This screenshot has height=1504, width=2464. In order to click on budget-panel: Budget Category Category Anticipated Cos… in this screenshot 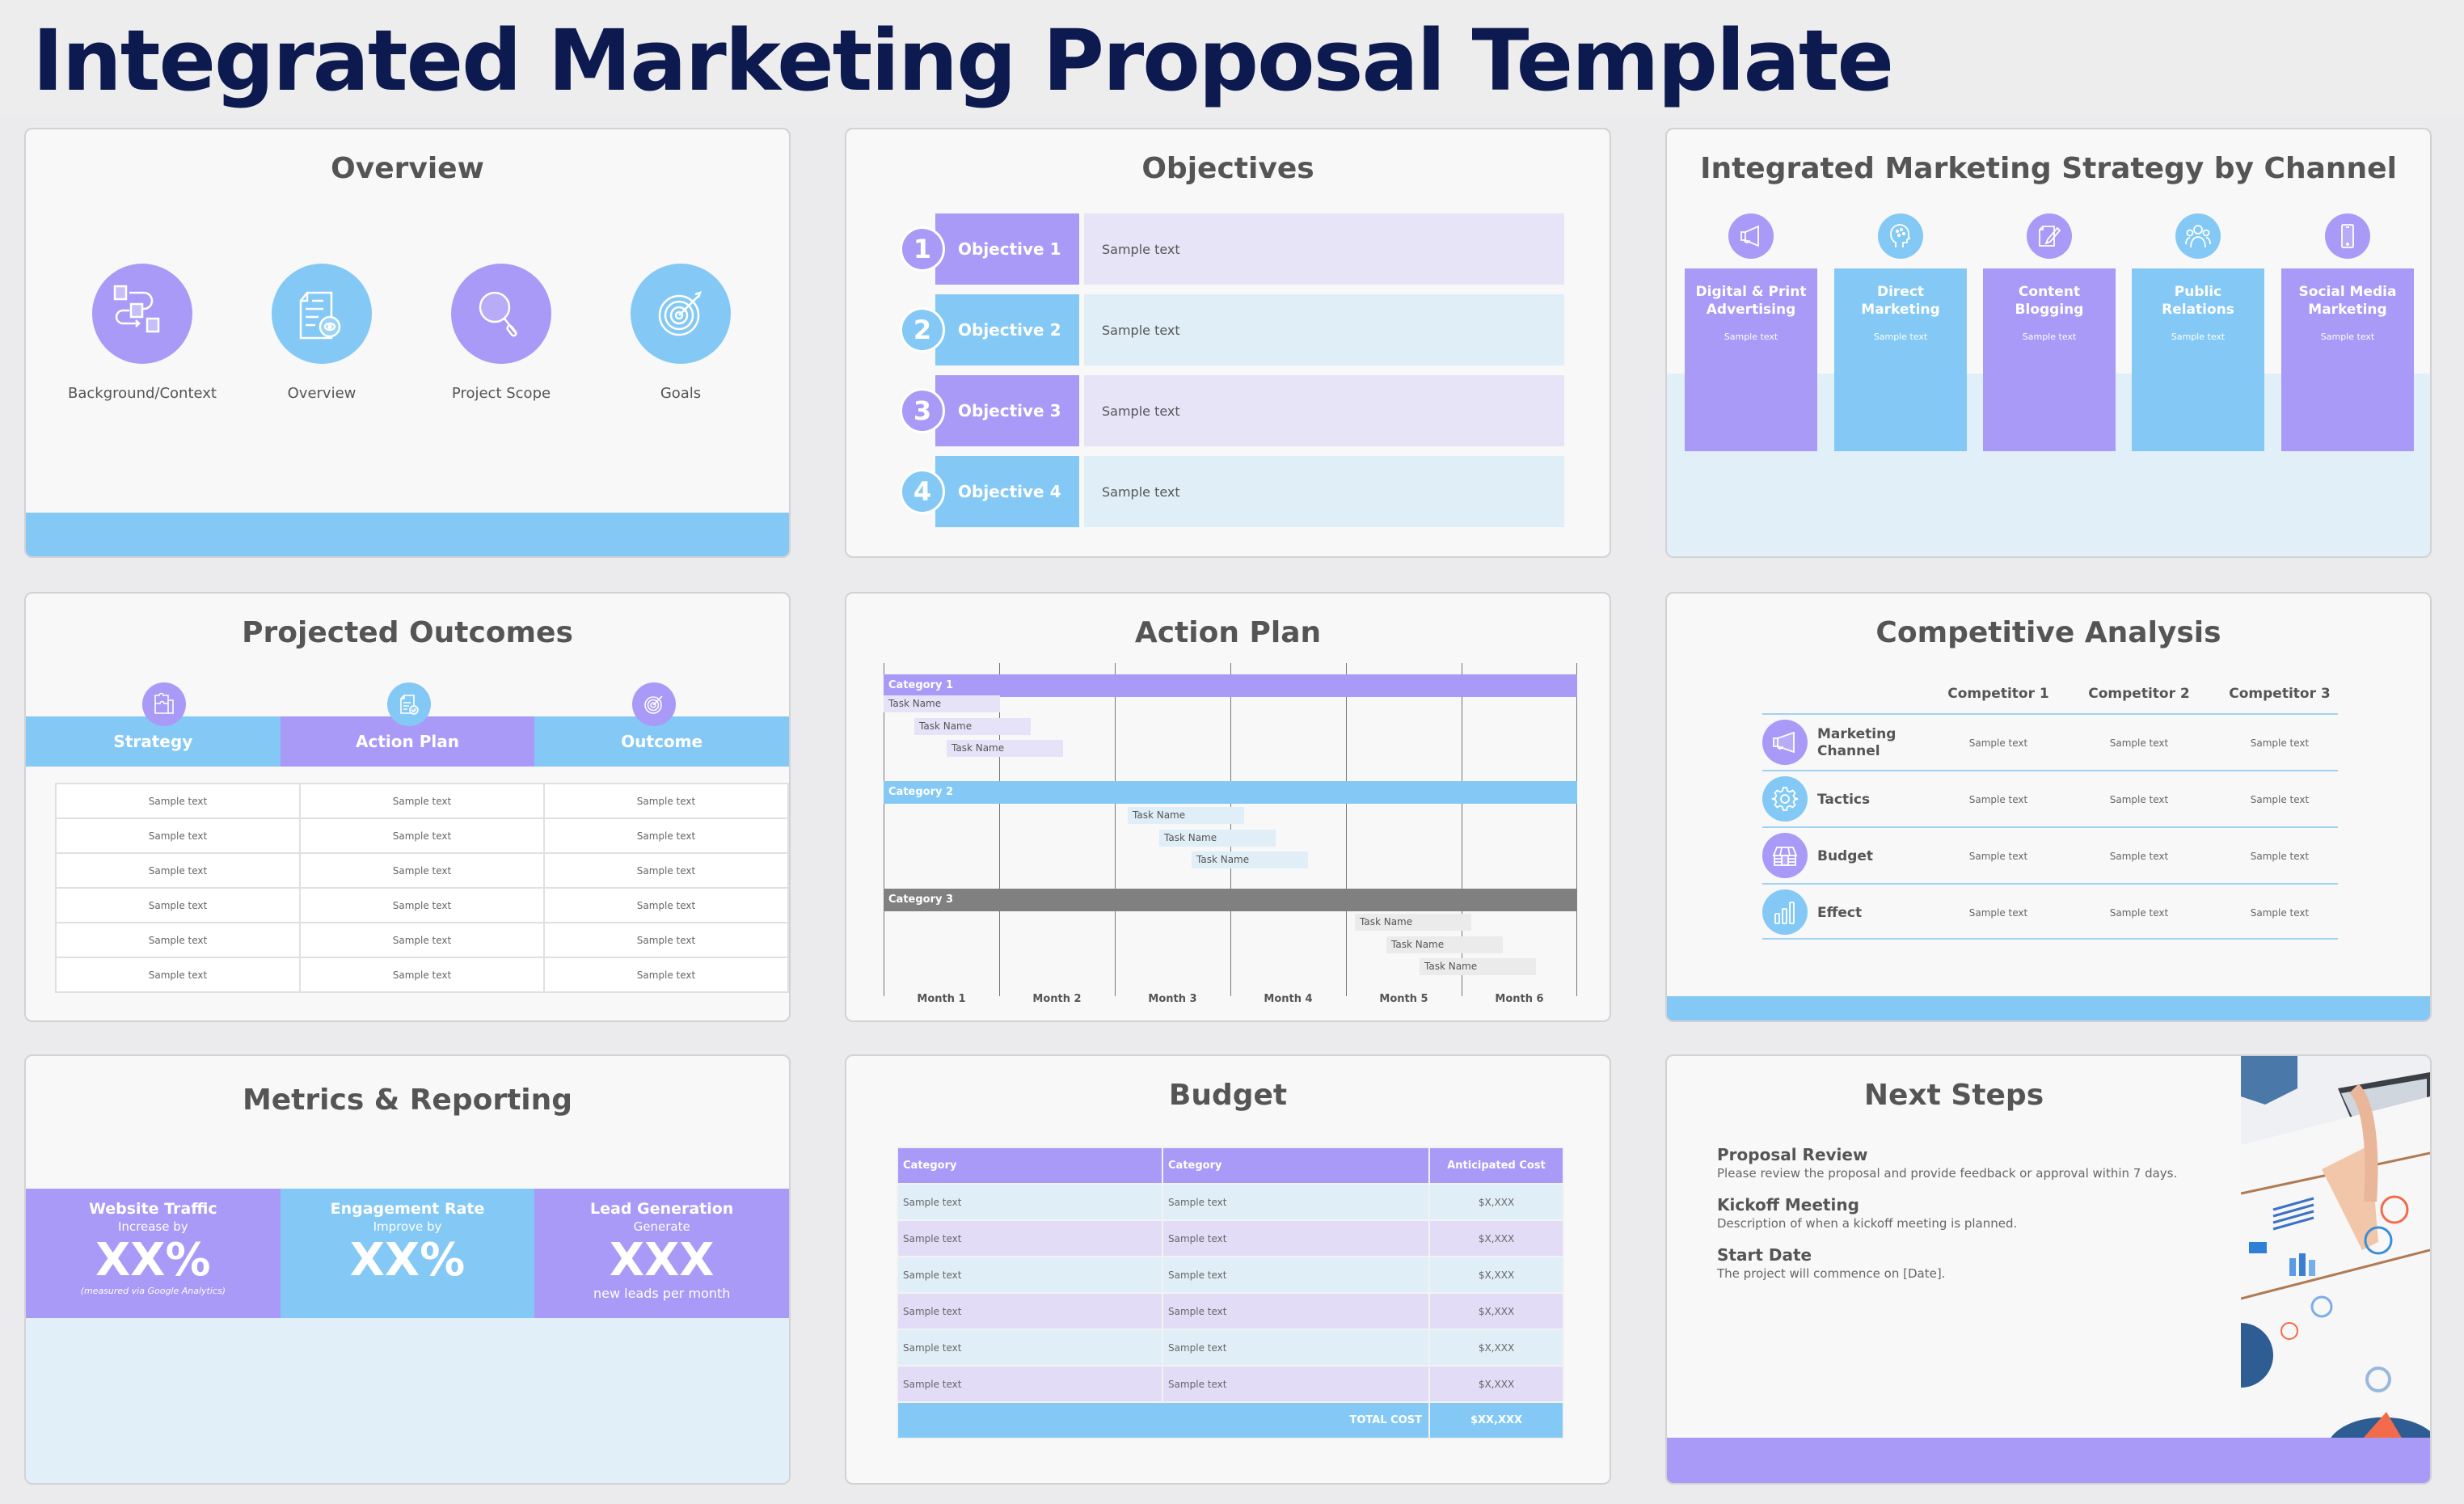, I will do `click(1228, 1269)`.